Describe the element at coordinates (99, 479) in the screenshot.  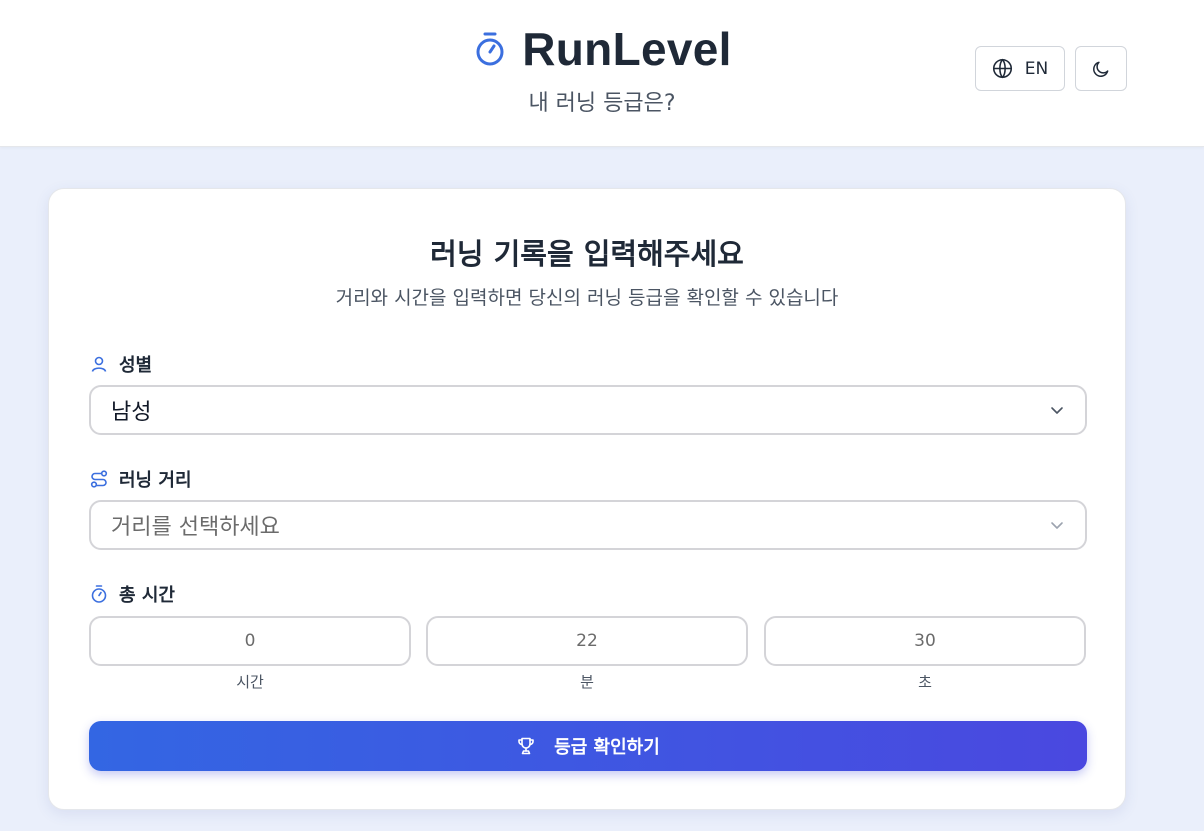
I see `route-icon` at that location.